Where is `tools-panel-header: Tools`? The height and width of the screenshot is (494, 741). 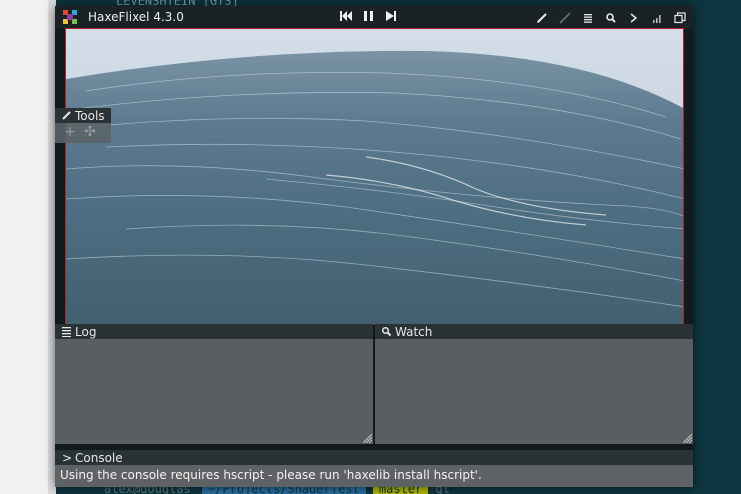 tools-panel-header: Tools is located at coordinates (83, 115).